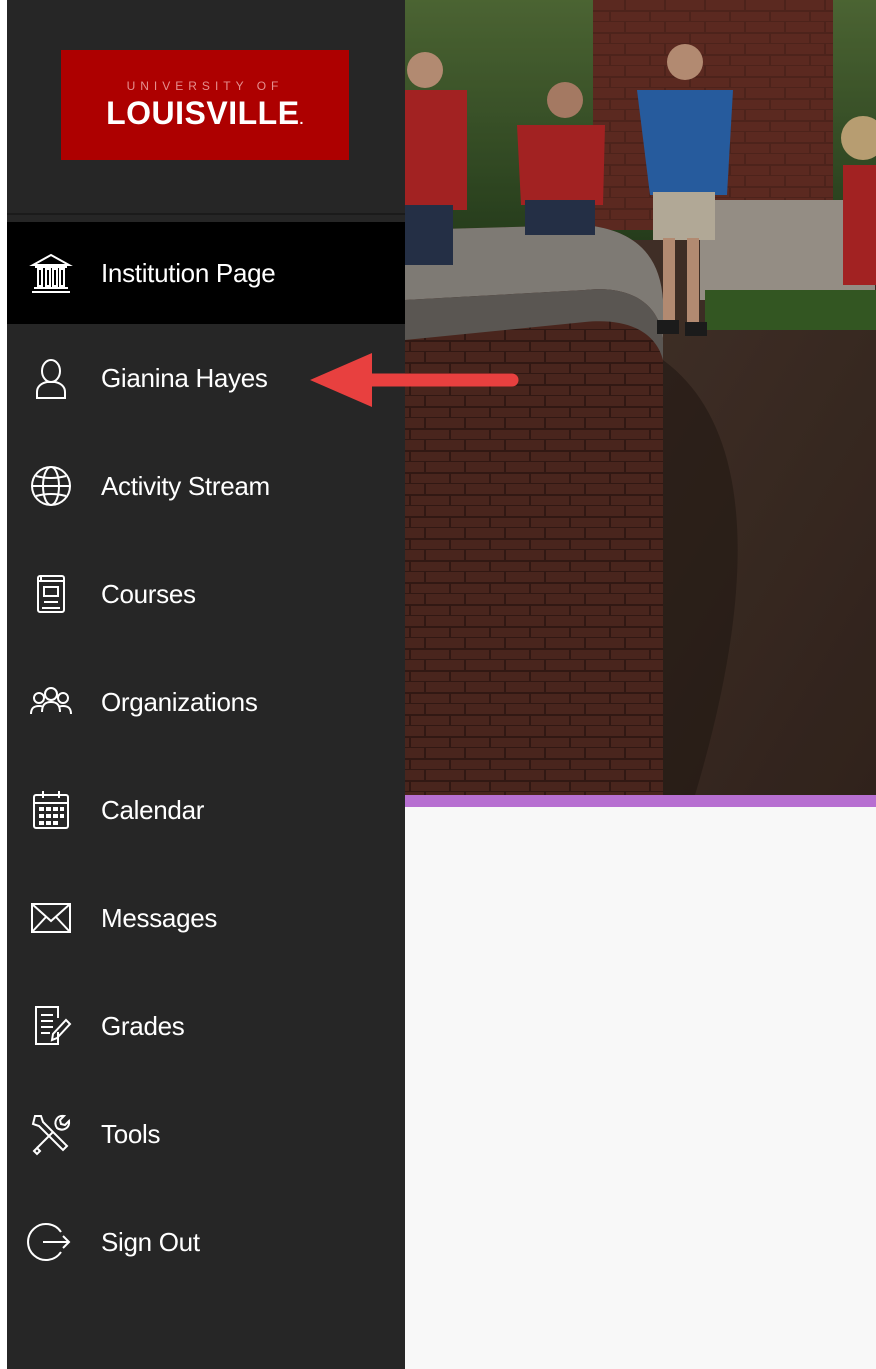 The width and height of the screenshot is (876, 1369). I want to click on logo-area: UNIVERSITY OF LOUISVILLE., so click(206, 107).